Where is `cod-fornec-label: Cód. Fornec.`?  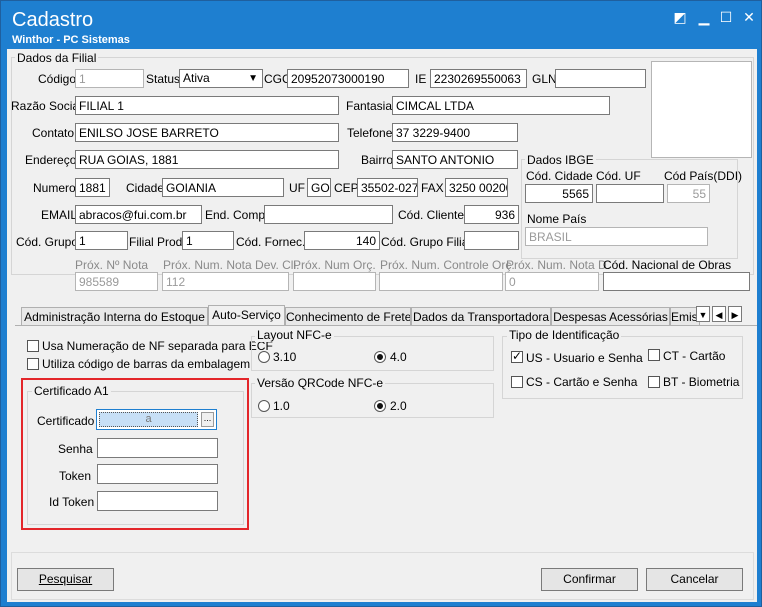
cod-fornec-label: Cód. Fornec. is located at coordinates (271, 242).